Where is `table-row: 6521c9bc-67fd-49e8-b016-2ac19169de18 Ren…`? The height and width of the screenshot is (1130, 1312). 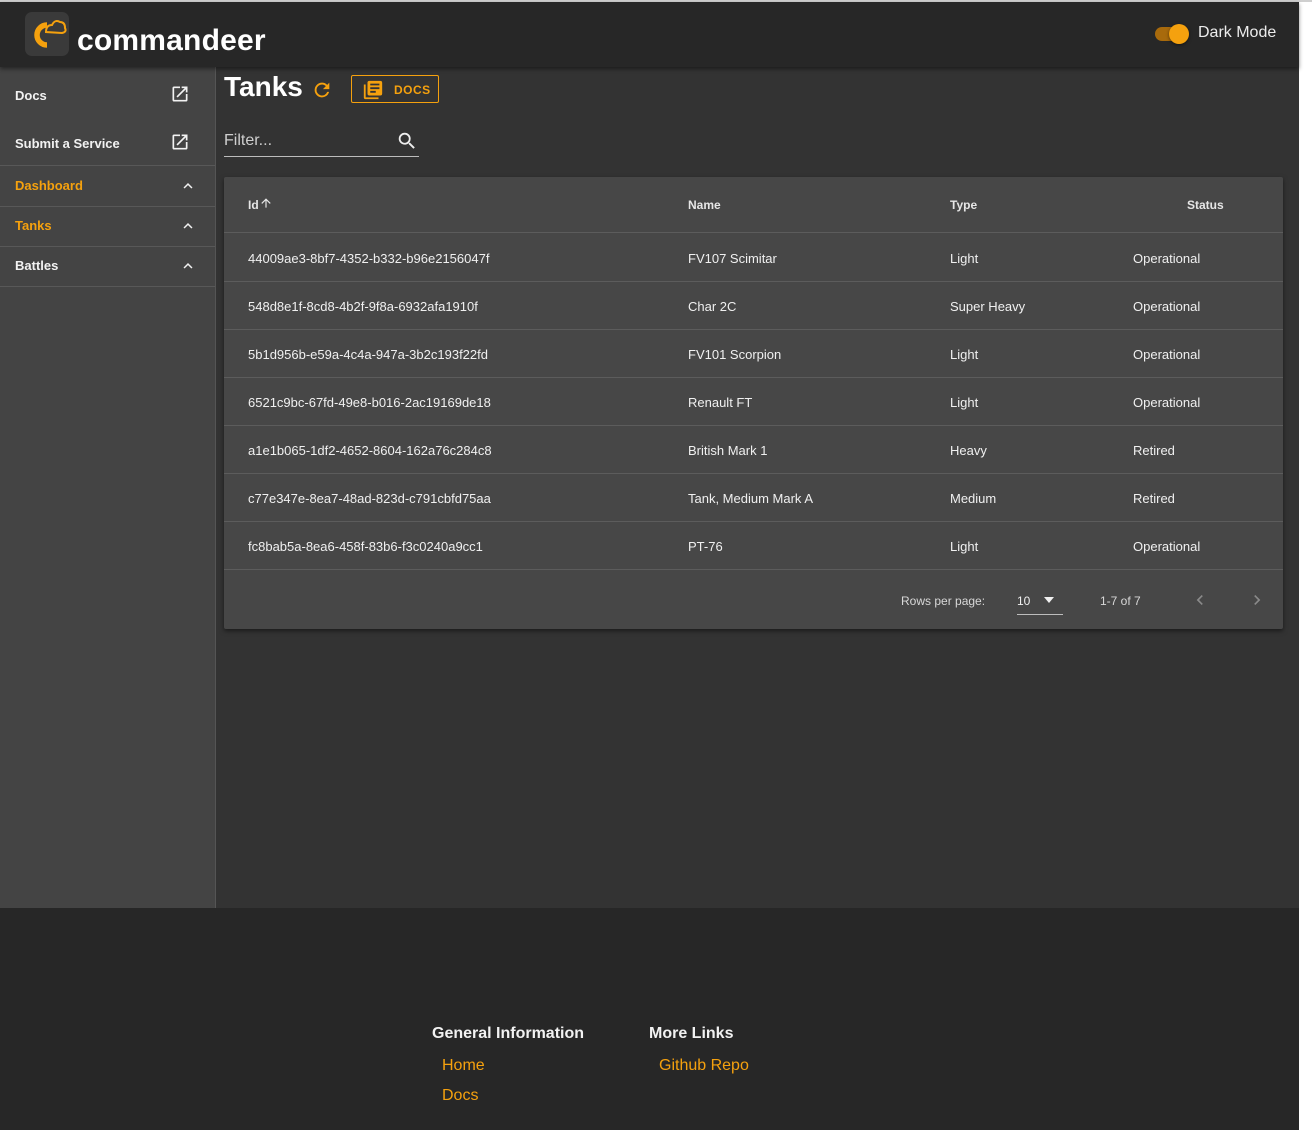 table-row: 6521c9bc-67fd-49e8-b016-2ac19169de18 Ren… is located at coordinates (753, 402).